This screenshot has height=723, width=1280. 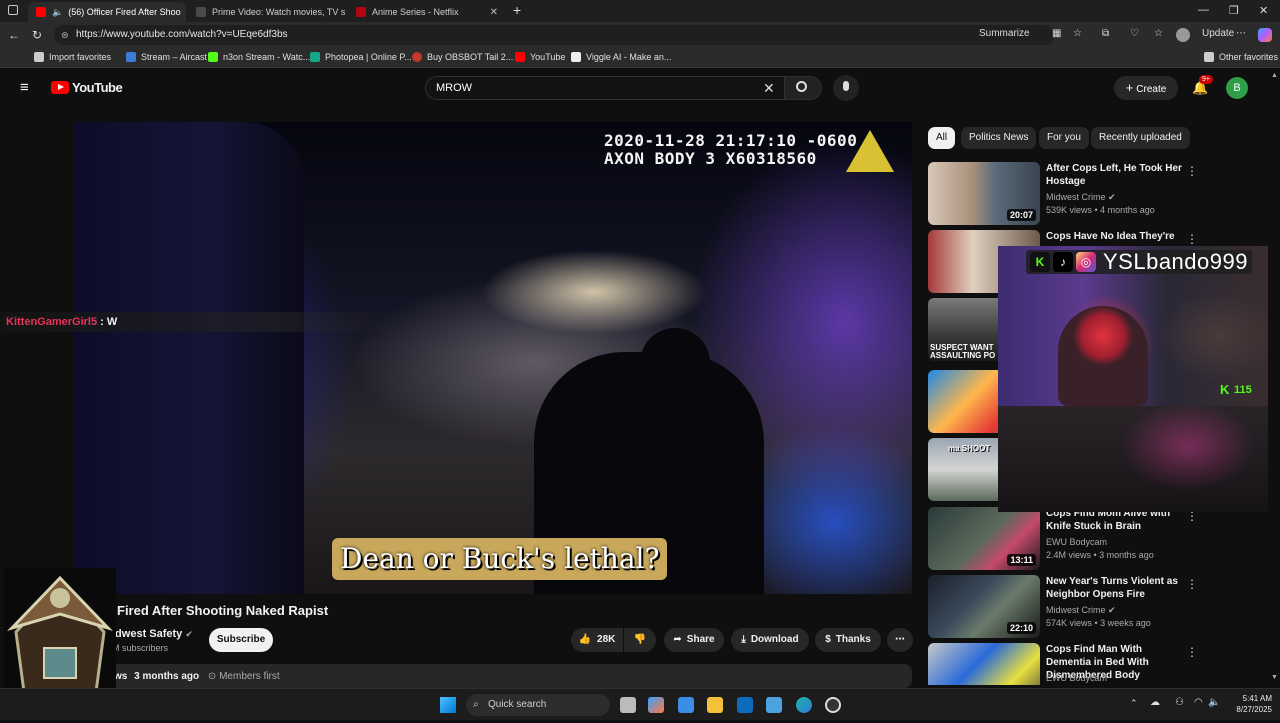 What do you see at coordinates (1241, 57) in the screenshot?
I see `bookmark-other-favorites: Other favorites` at bounding box center [1241, 57].